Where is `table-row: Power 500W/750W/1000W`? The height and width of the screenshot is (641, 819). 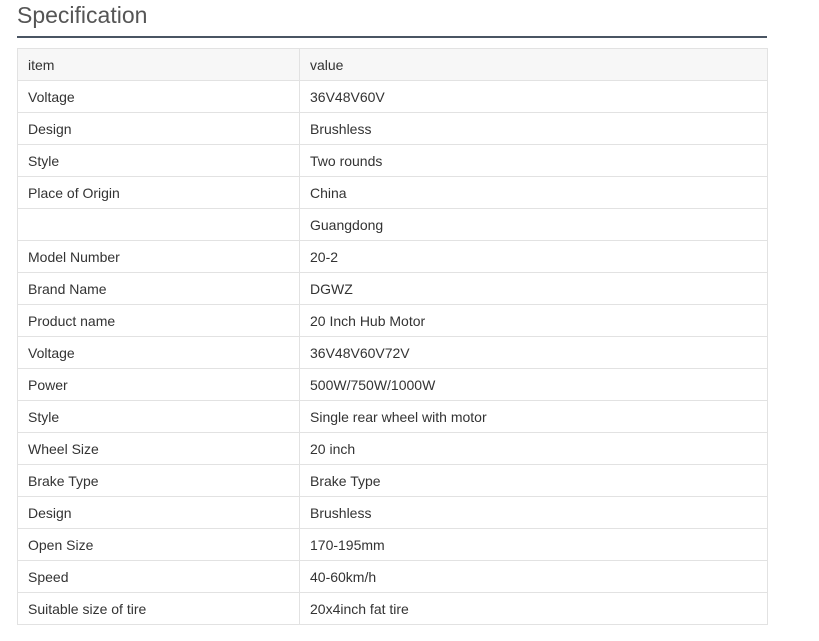
table-row: Power 500W/750W/1000W is located at coordinates (392, 384).